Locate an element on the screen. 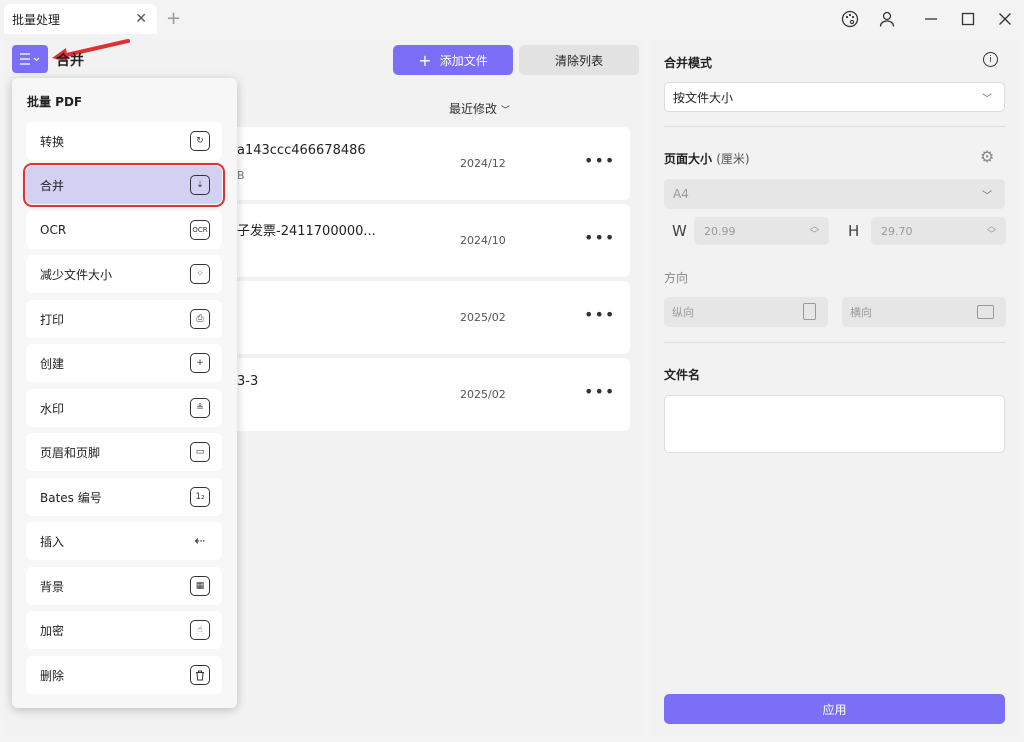 This screenshot has height=742, width=1024. page-size-select: A4 ﹀ is located at coordinates (834, 194).